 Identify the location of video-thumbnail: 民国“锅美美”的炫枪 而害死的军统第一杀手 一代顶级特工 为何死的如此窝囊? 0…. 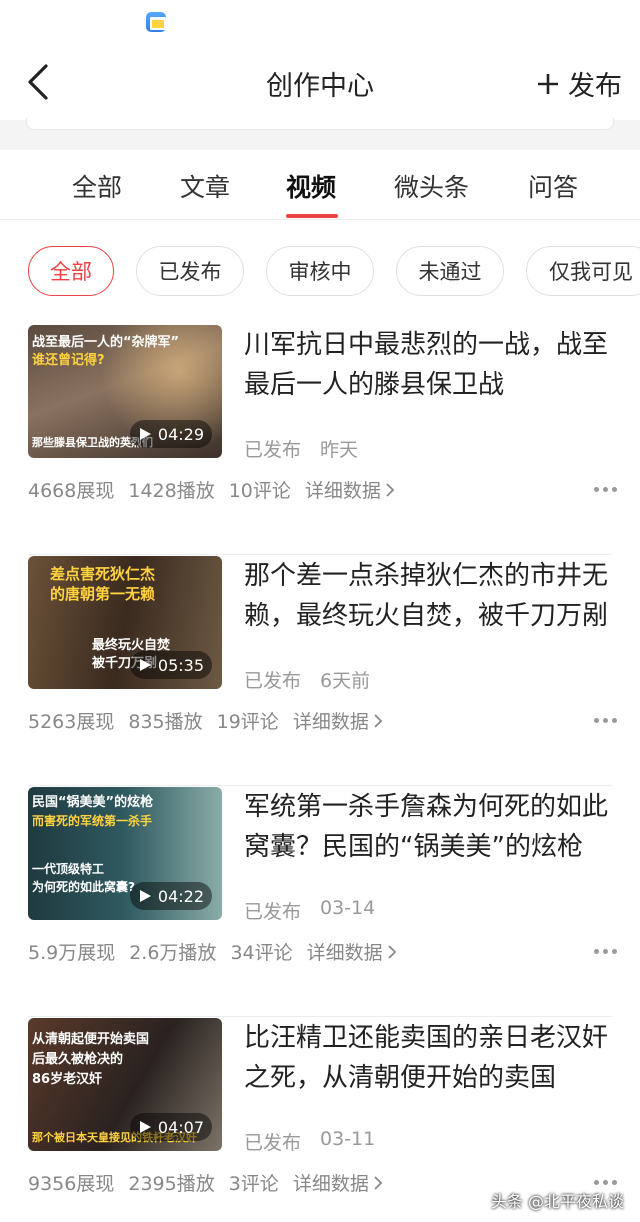
(125, 853).